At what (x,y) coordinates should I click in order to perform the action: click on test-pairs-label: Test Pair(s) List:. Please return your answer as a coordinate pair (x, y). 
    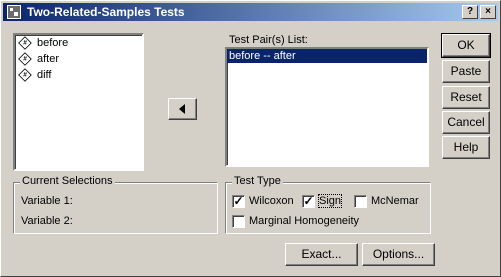
    Looking at the image, I should click on (268, 40).